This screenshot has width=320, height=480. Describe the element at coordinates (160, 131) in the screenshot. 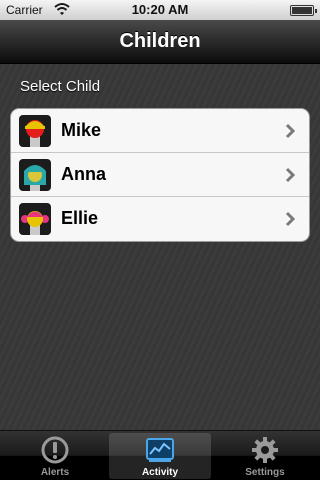

I see `list-item-mike: Mike` at that location.